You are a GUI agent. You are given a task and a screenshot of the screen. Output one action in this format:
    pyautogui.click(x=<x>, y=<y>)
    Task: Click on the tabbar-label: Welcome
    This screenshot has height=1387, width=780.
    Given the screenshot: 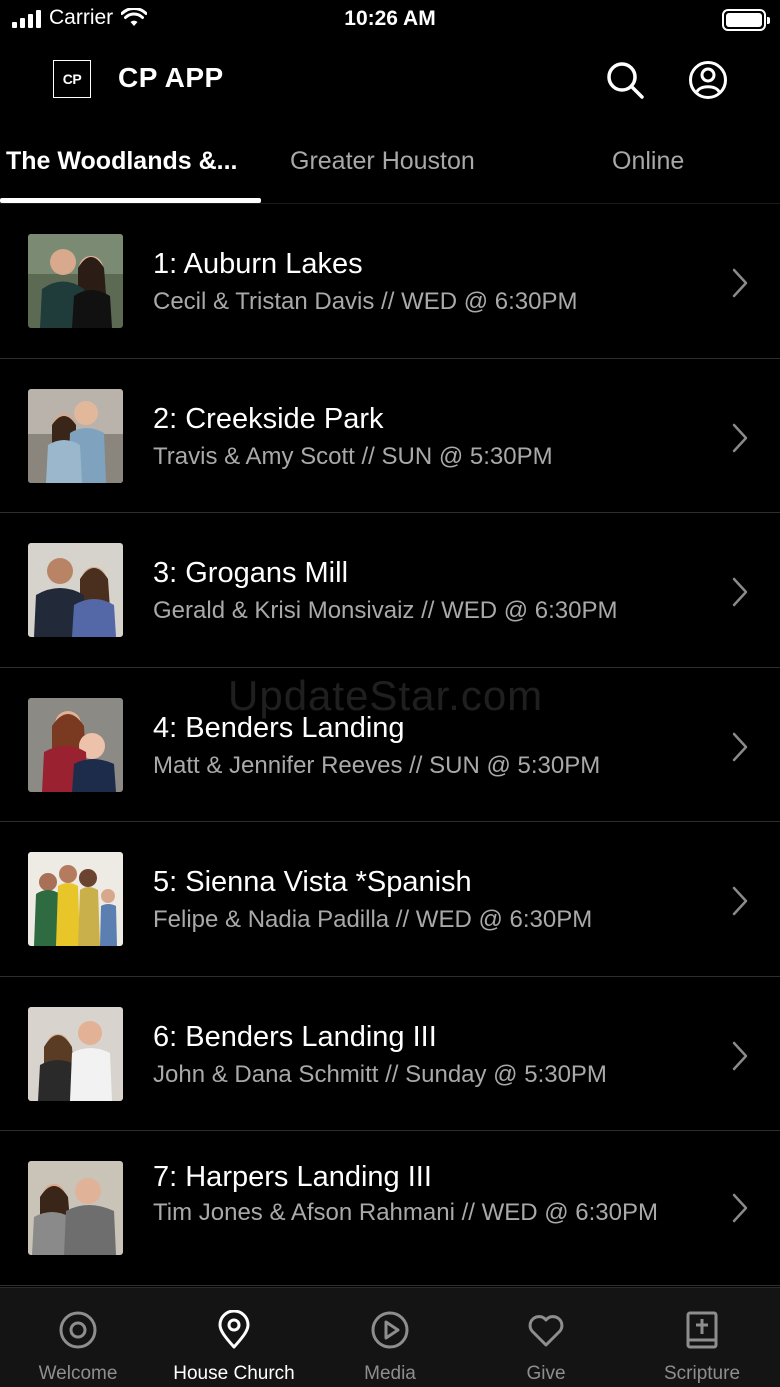 What is the action you would take?
    pyautogui.click(x=78, y=1373)
    